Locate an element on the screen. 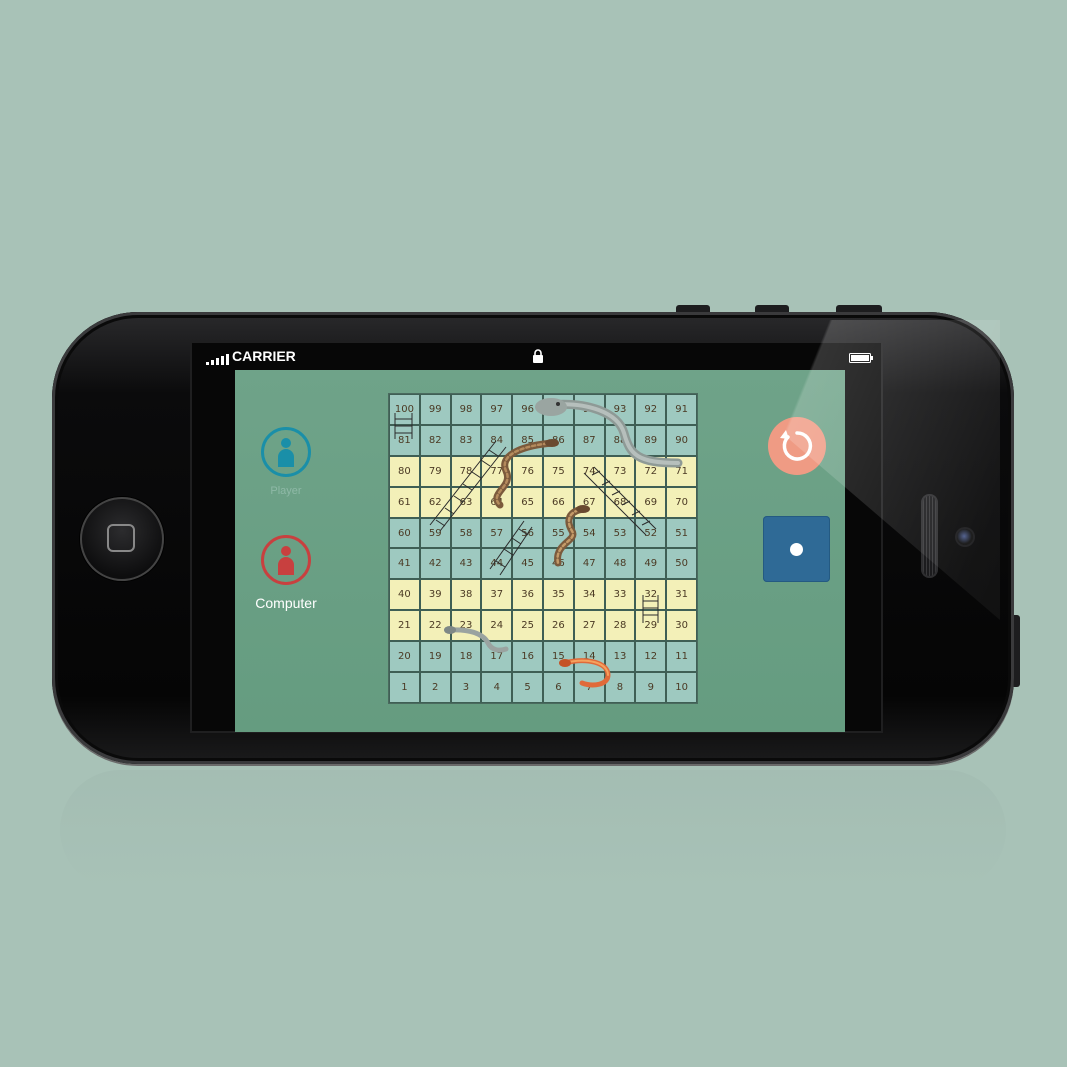 This screenshot has width=1067, height=1067. board-cell: 77 is located at coordinates (497, 471).